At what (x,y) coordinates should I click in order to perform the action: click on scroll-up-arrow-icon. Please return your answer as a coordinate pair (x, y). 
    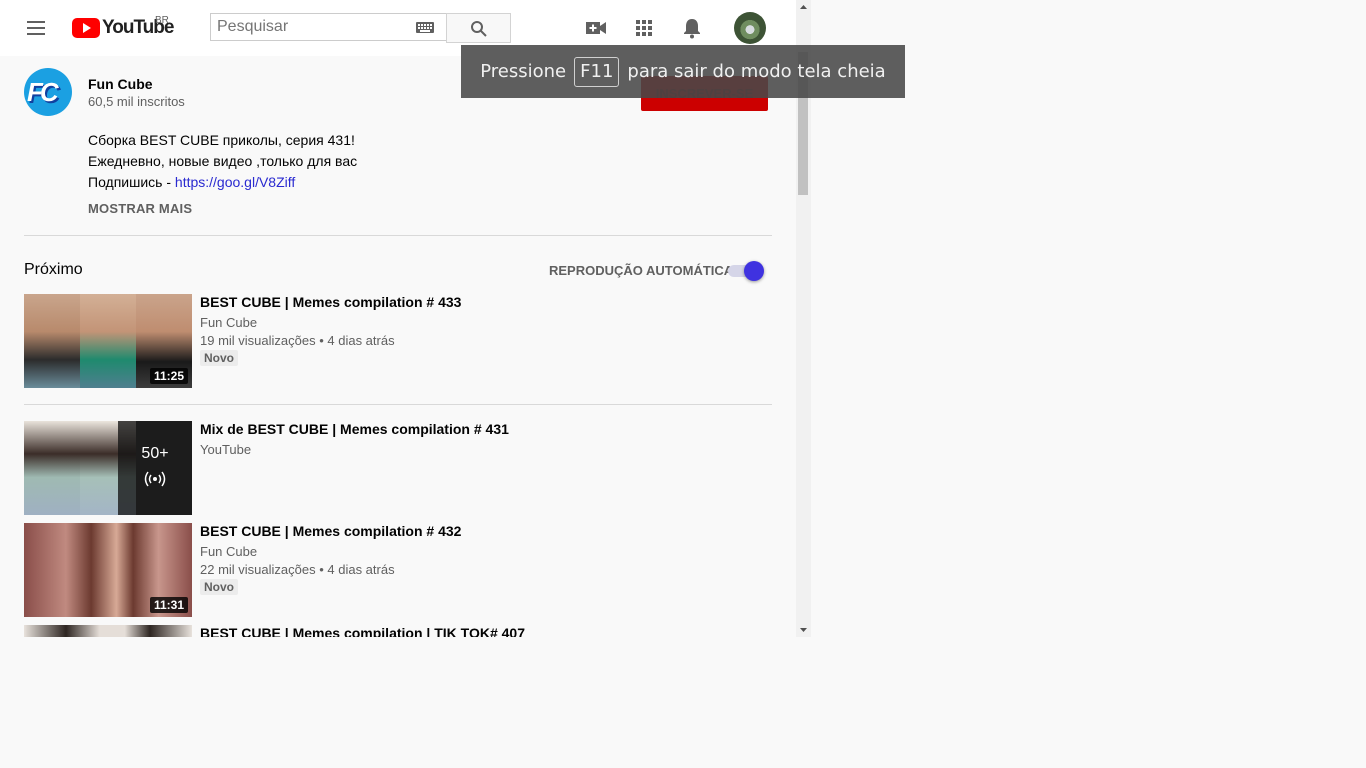
    Looking at the image, I should click on (803, 7).